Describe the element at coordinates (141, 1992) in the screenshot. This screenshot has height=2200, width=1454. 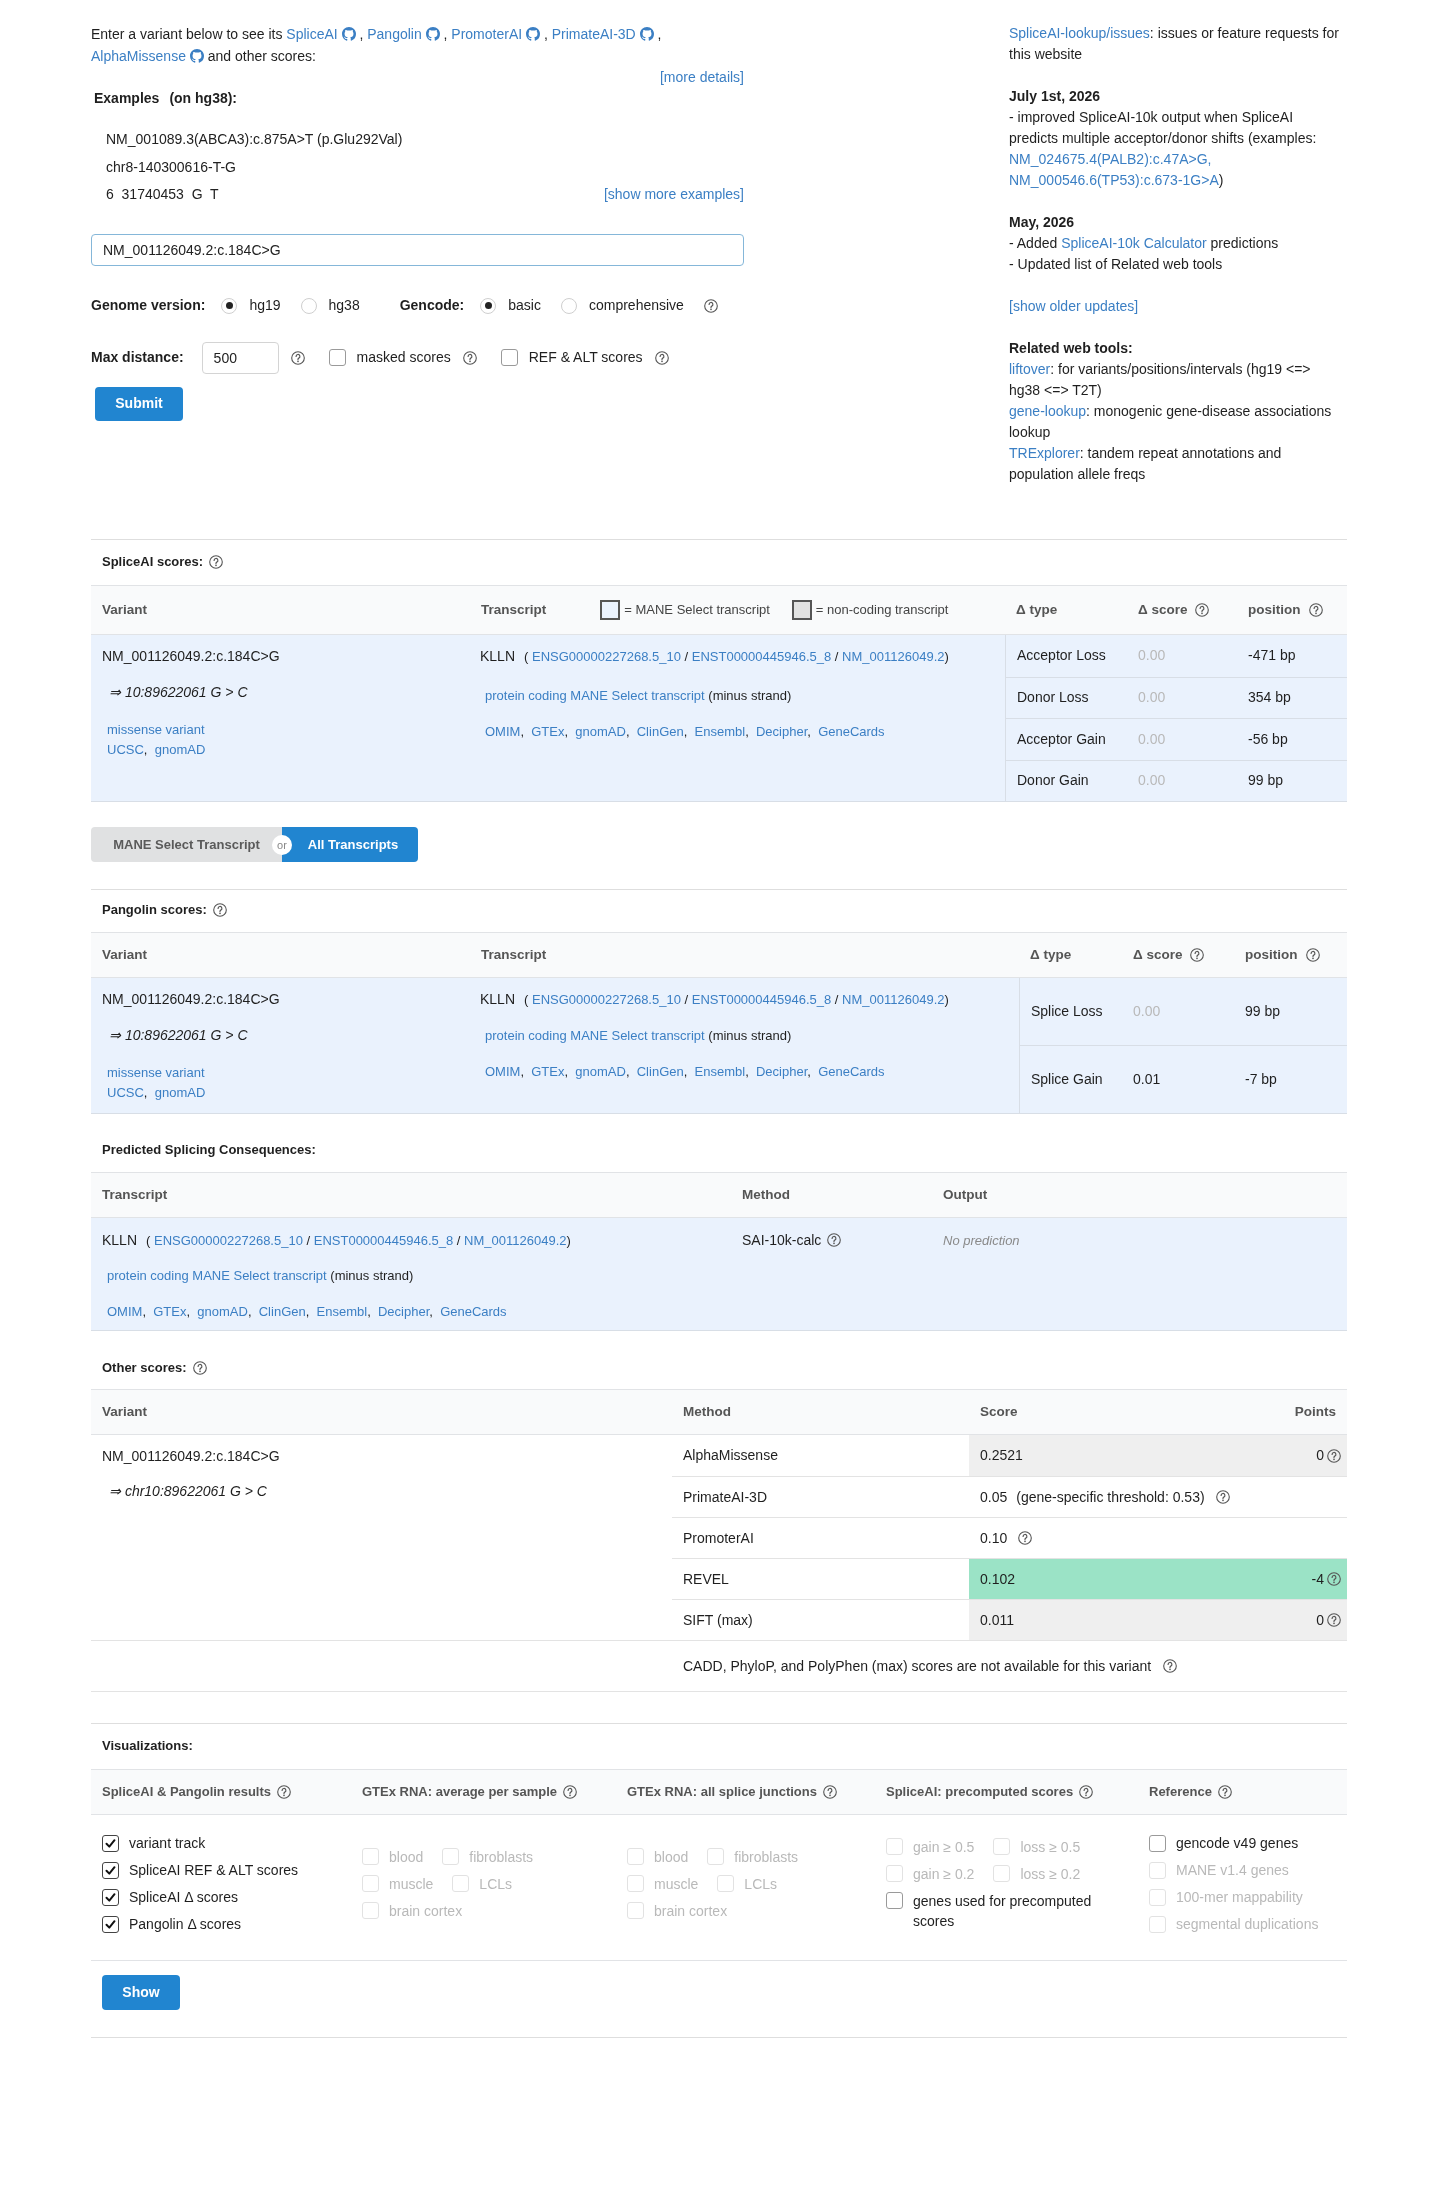
I see `show-button: Show` at that location.